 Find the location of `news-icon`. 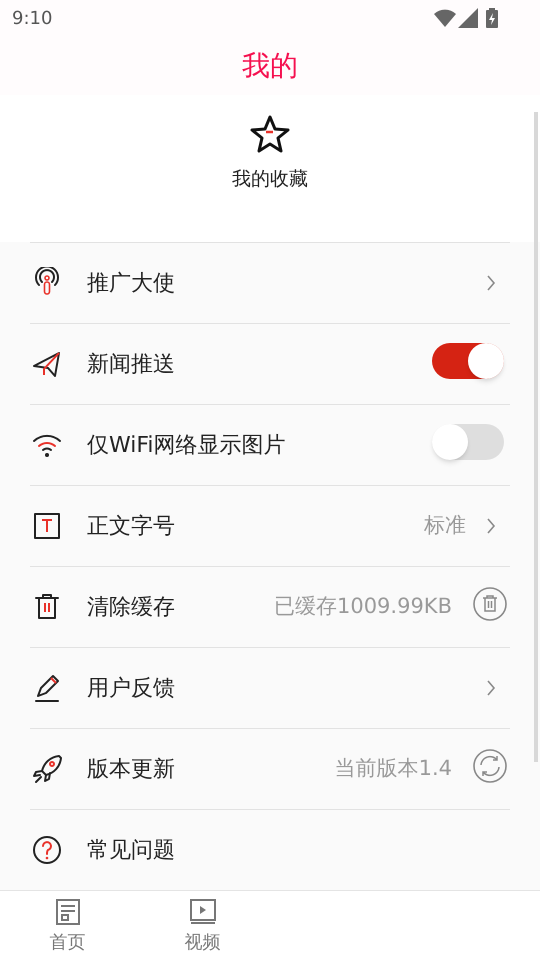

news-icon is located at coordinates (67, 912).